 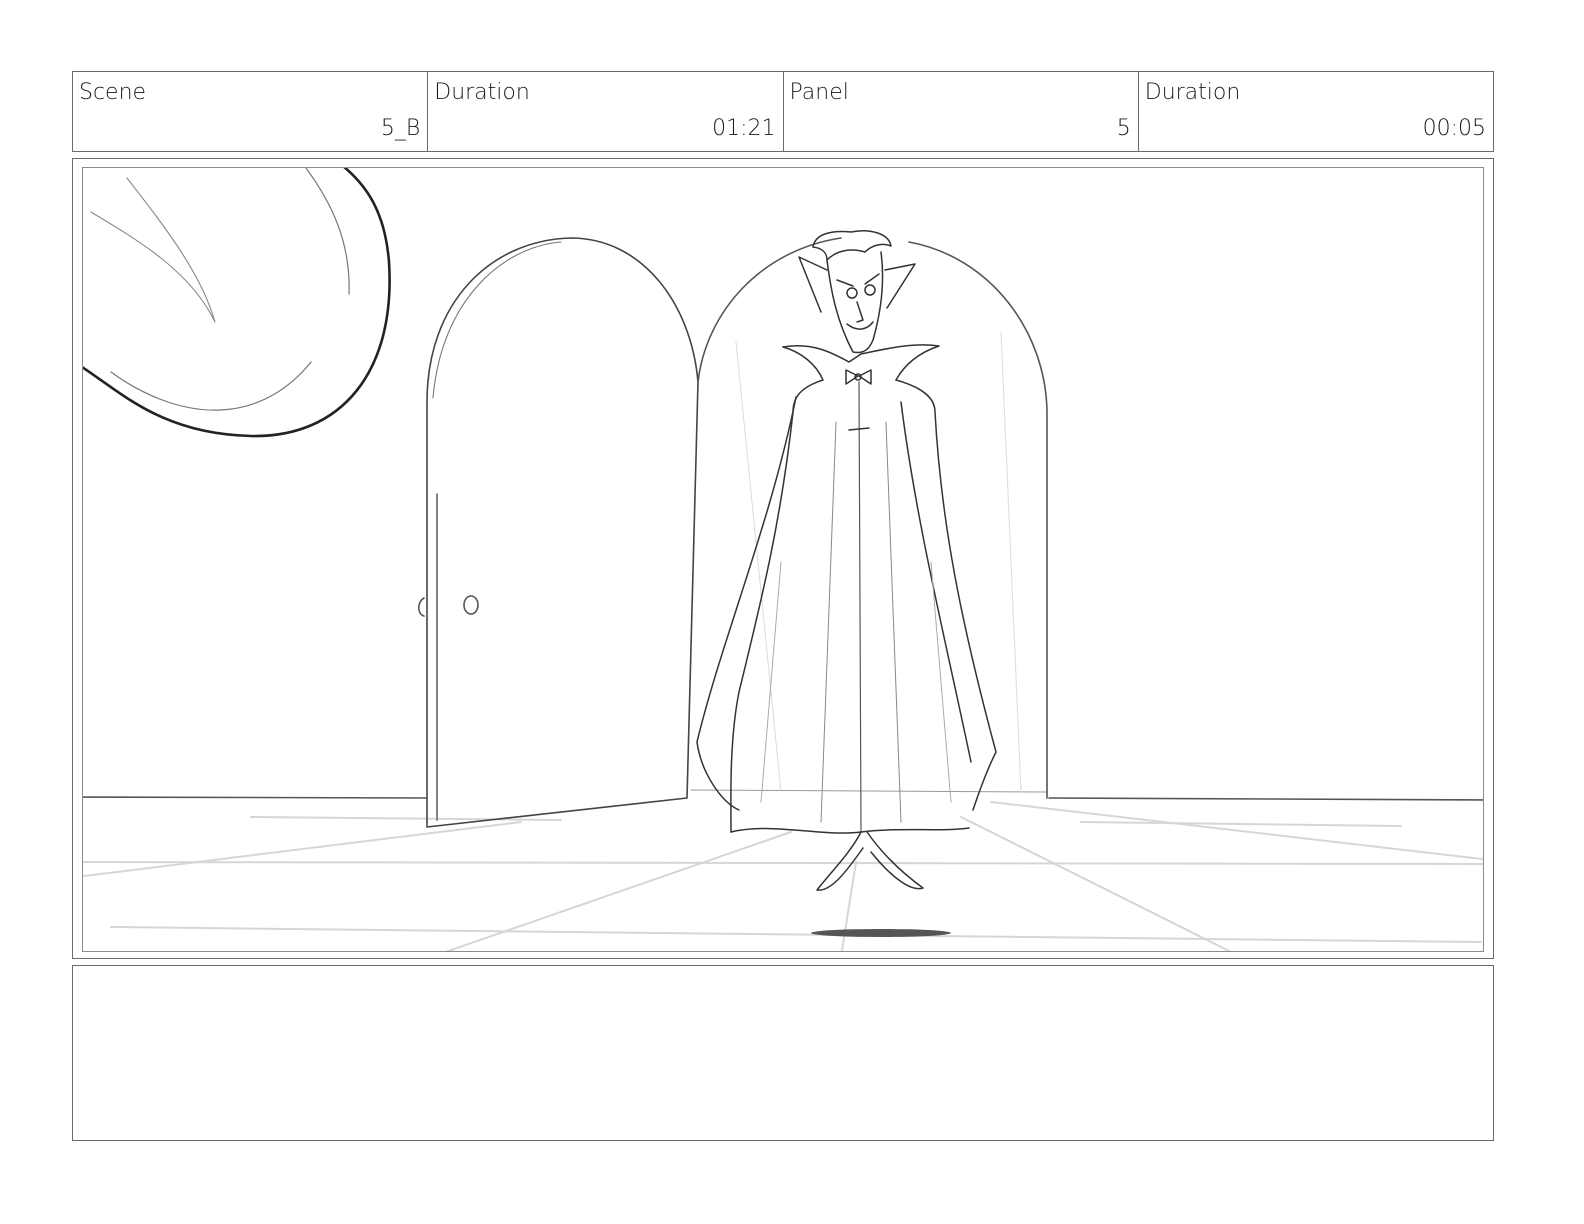 What do you see at coordinates (783, 876) in the screenshot?
I see `perspective-guides-icon` at bounding box center [783, 876].